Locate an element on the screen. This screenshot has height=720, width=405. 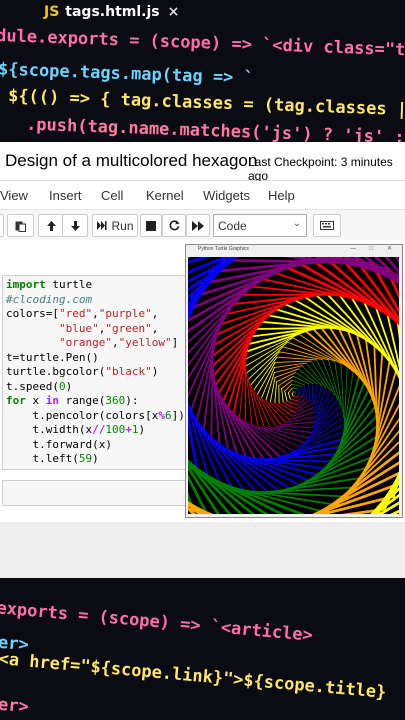
menu-view: View is located at coordinates (14, 195).